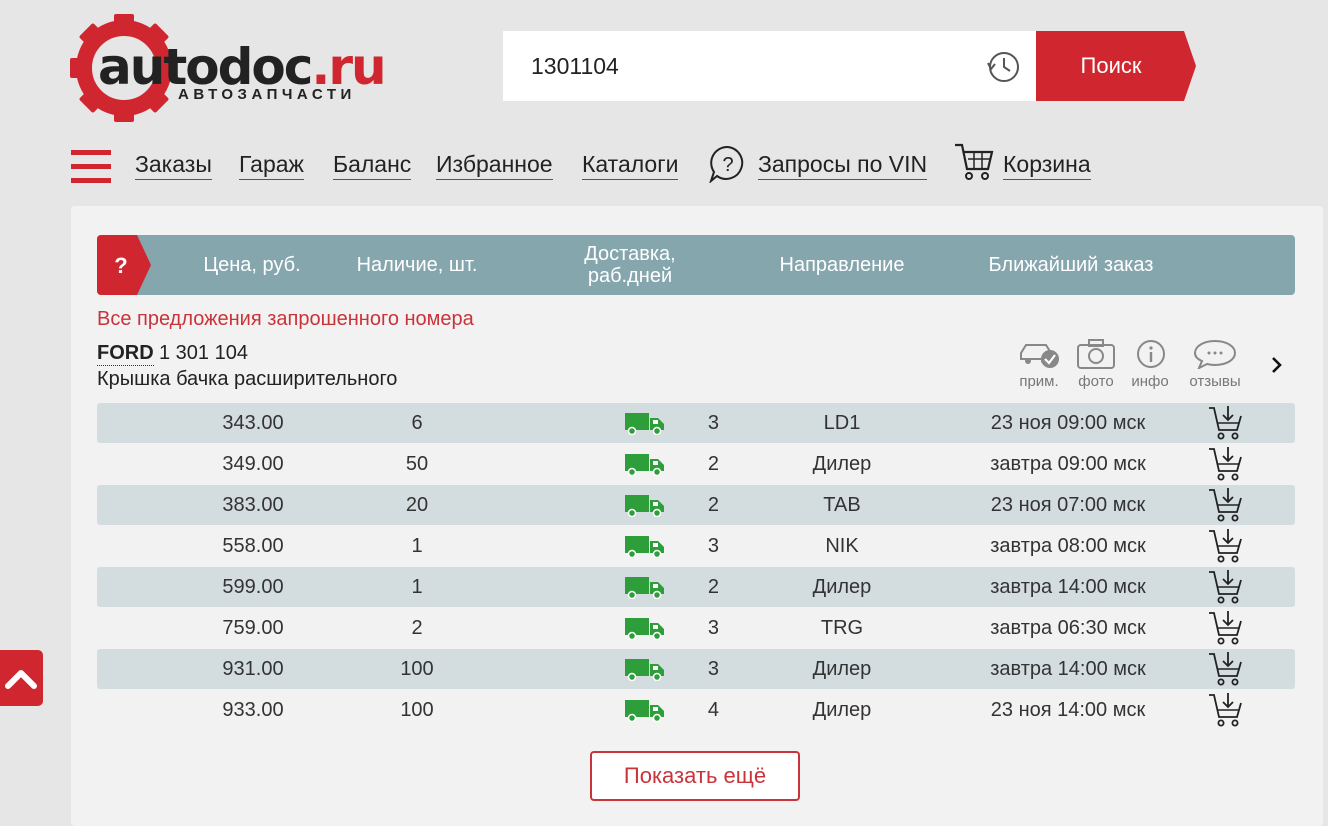  Describe the element at coordinates (842, 265) in the screenshot. I see `header-direction: Направление` at that location.